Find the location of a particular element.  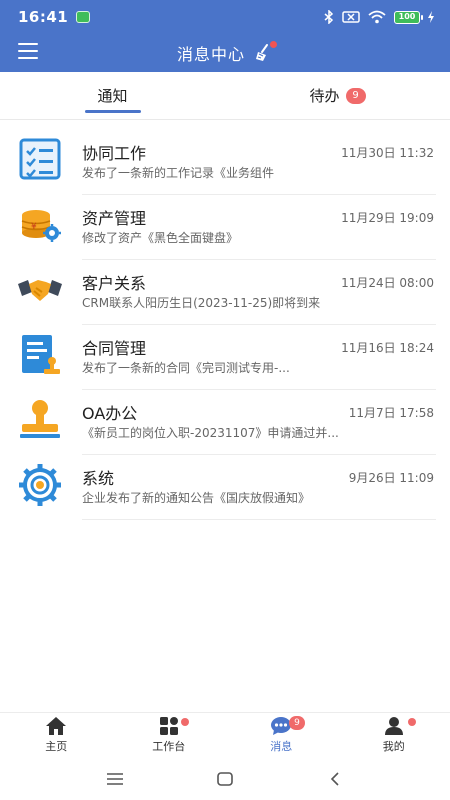

home-icon is located at coordinates (56, 726).